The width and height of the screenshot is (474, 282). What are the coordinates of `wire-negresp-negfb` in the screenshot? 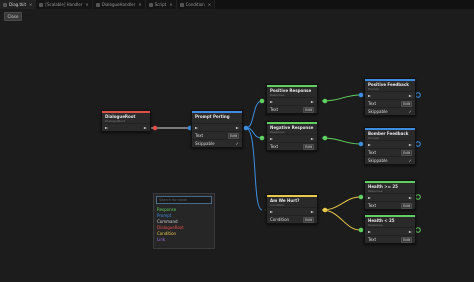 It's located at (341, 141).